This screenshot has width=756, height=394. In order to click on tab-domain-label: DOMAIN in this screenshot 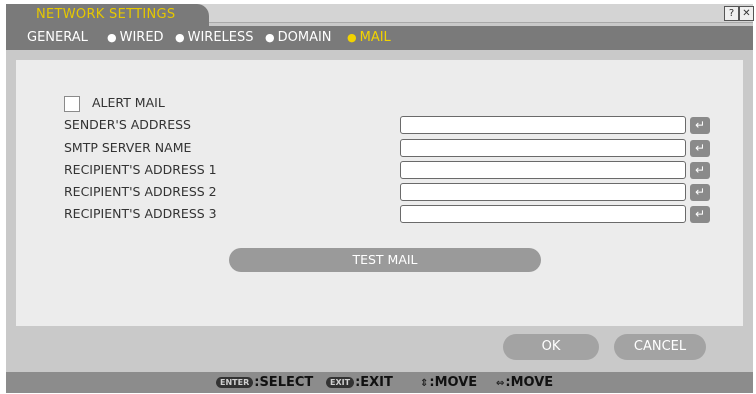, I will do `click(304, 37)`.